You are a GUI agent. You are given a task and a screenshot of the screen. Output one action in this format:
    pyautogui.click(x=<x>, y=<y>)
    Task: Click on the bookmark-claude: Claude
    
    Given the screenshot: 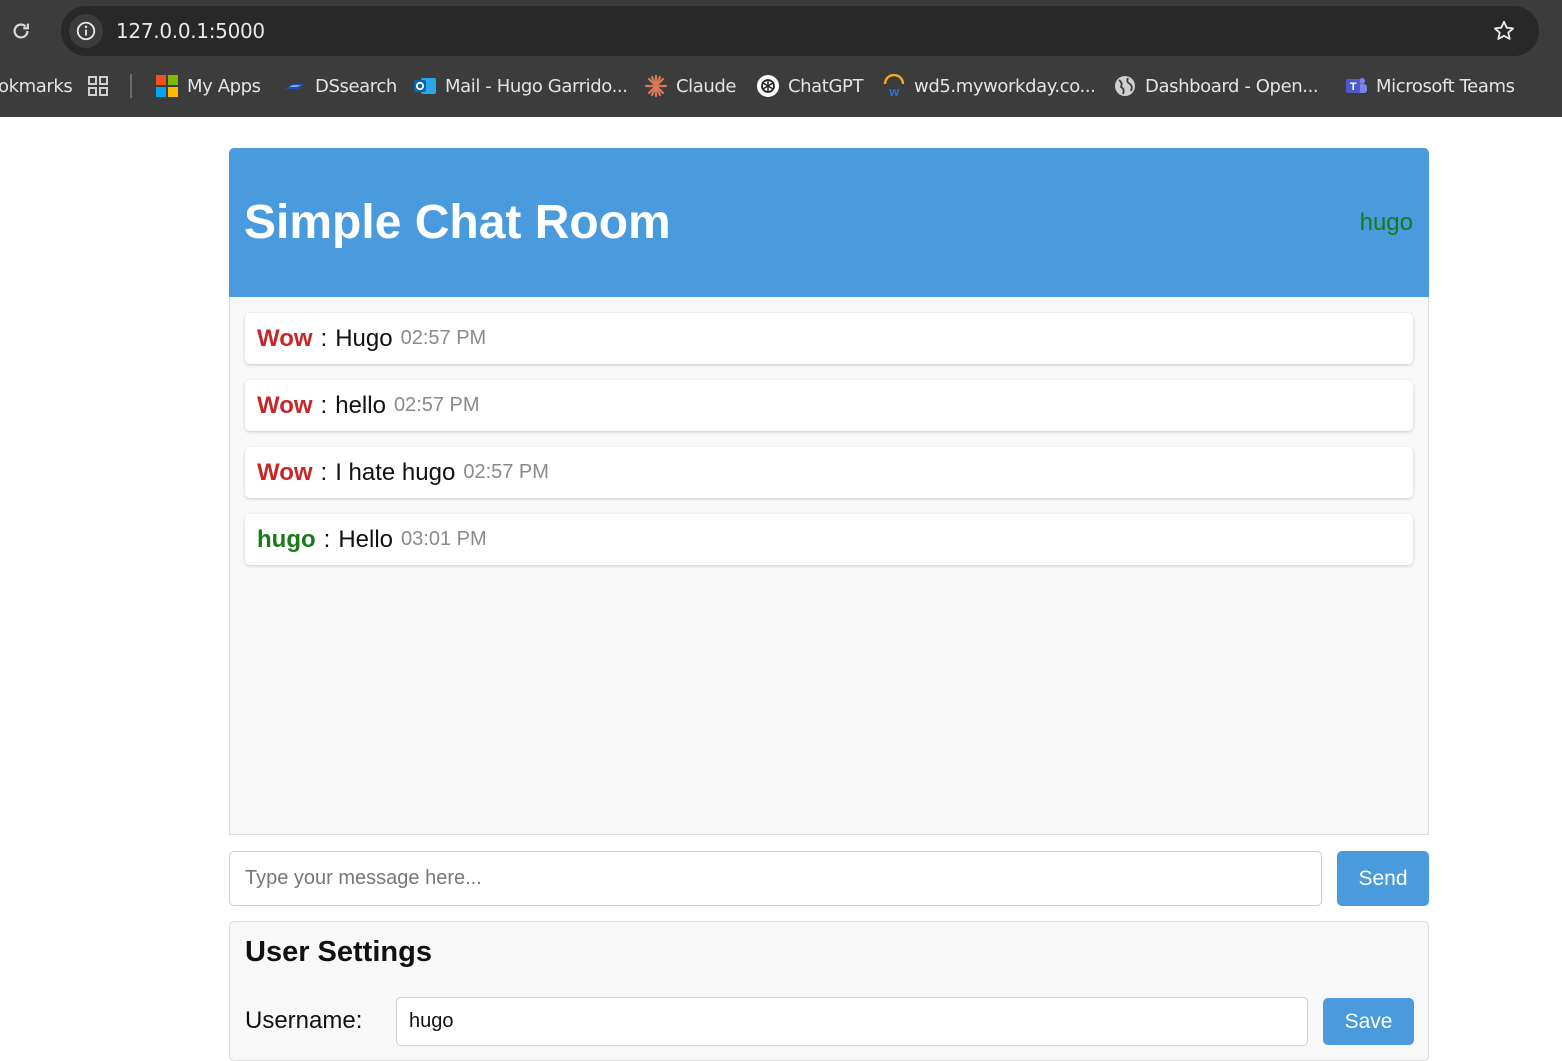 What is the action you would take?
    pyautogui.click(x=690, y=86)
    